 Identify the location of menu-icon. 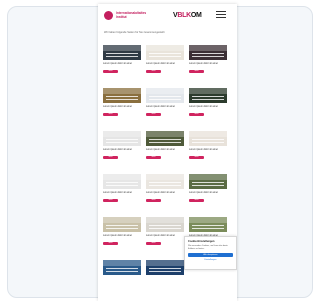
(221, 14).